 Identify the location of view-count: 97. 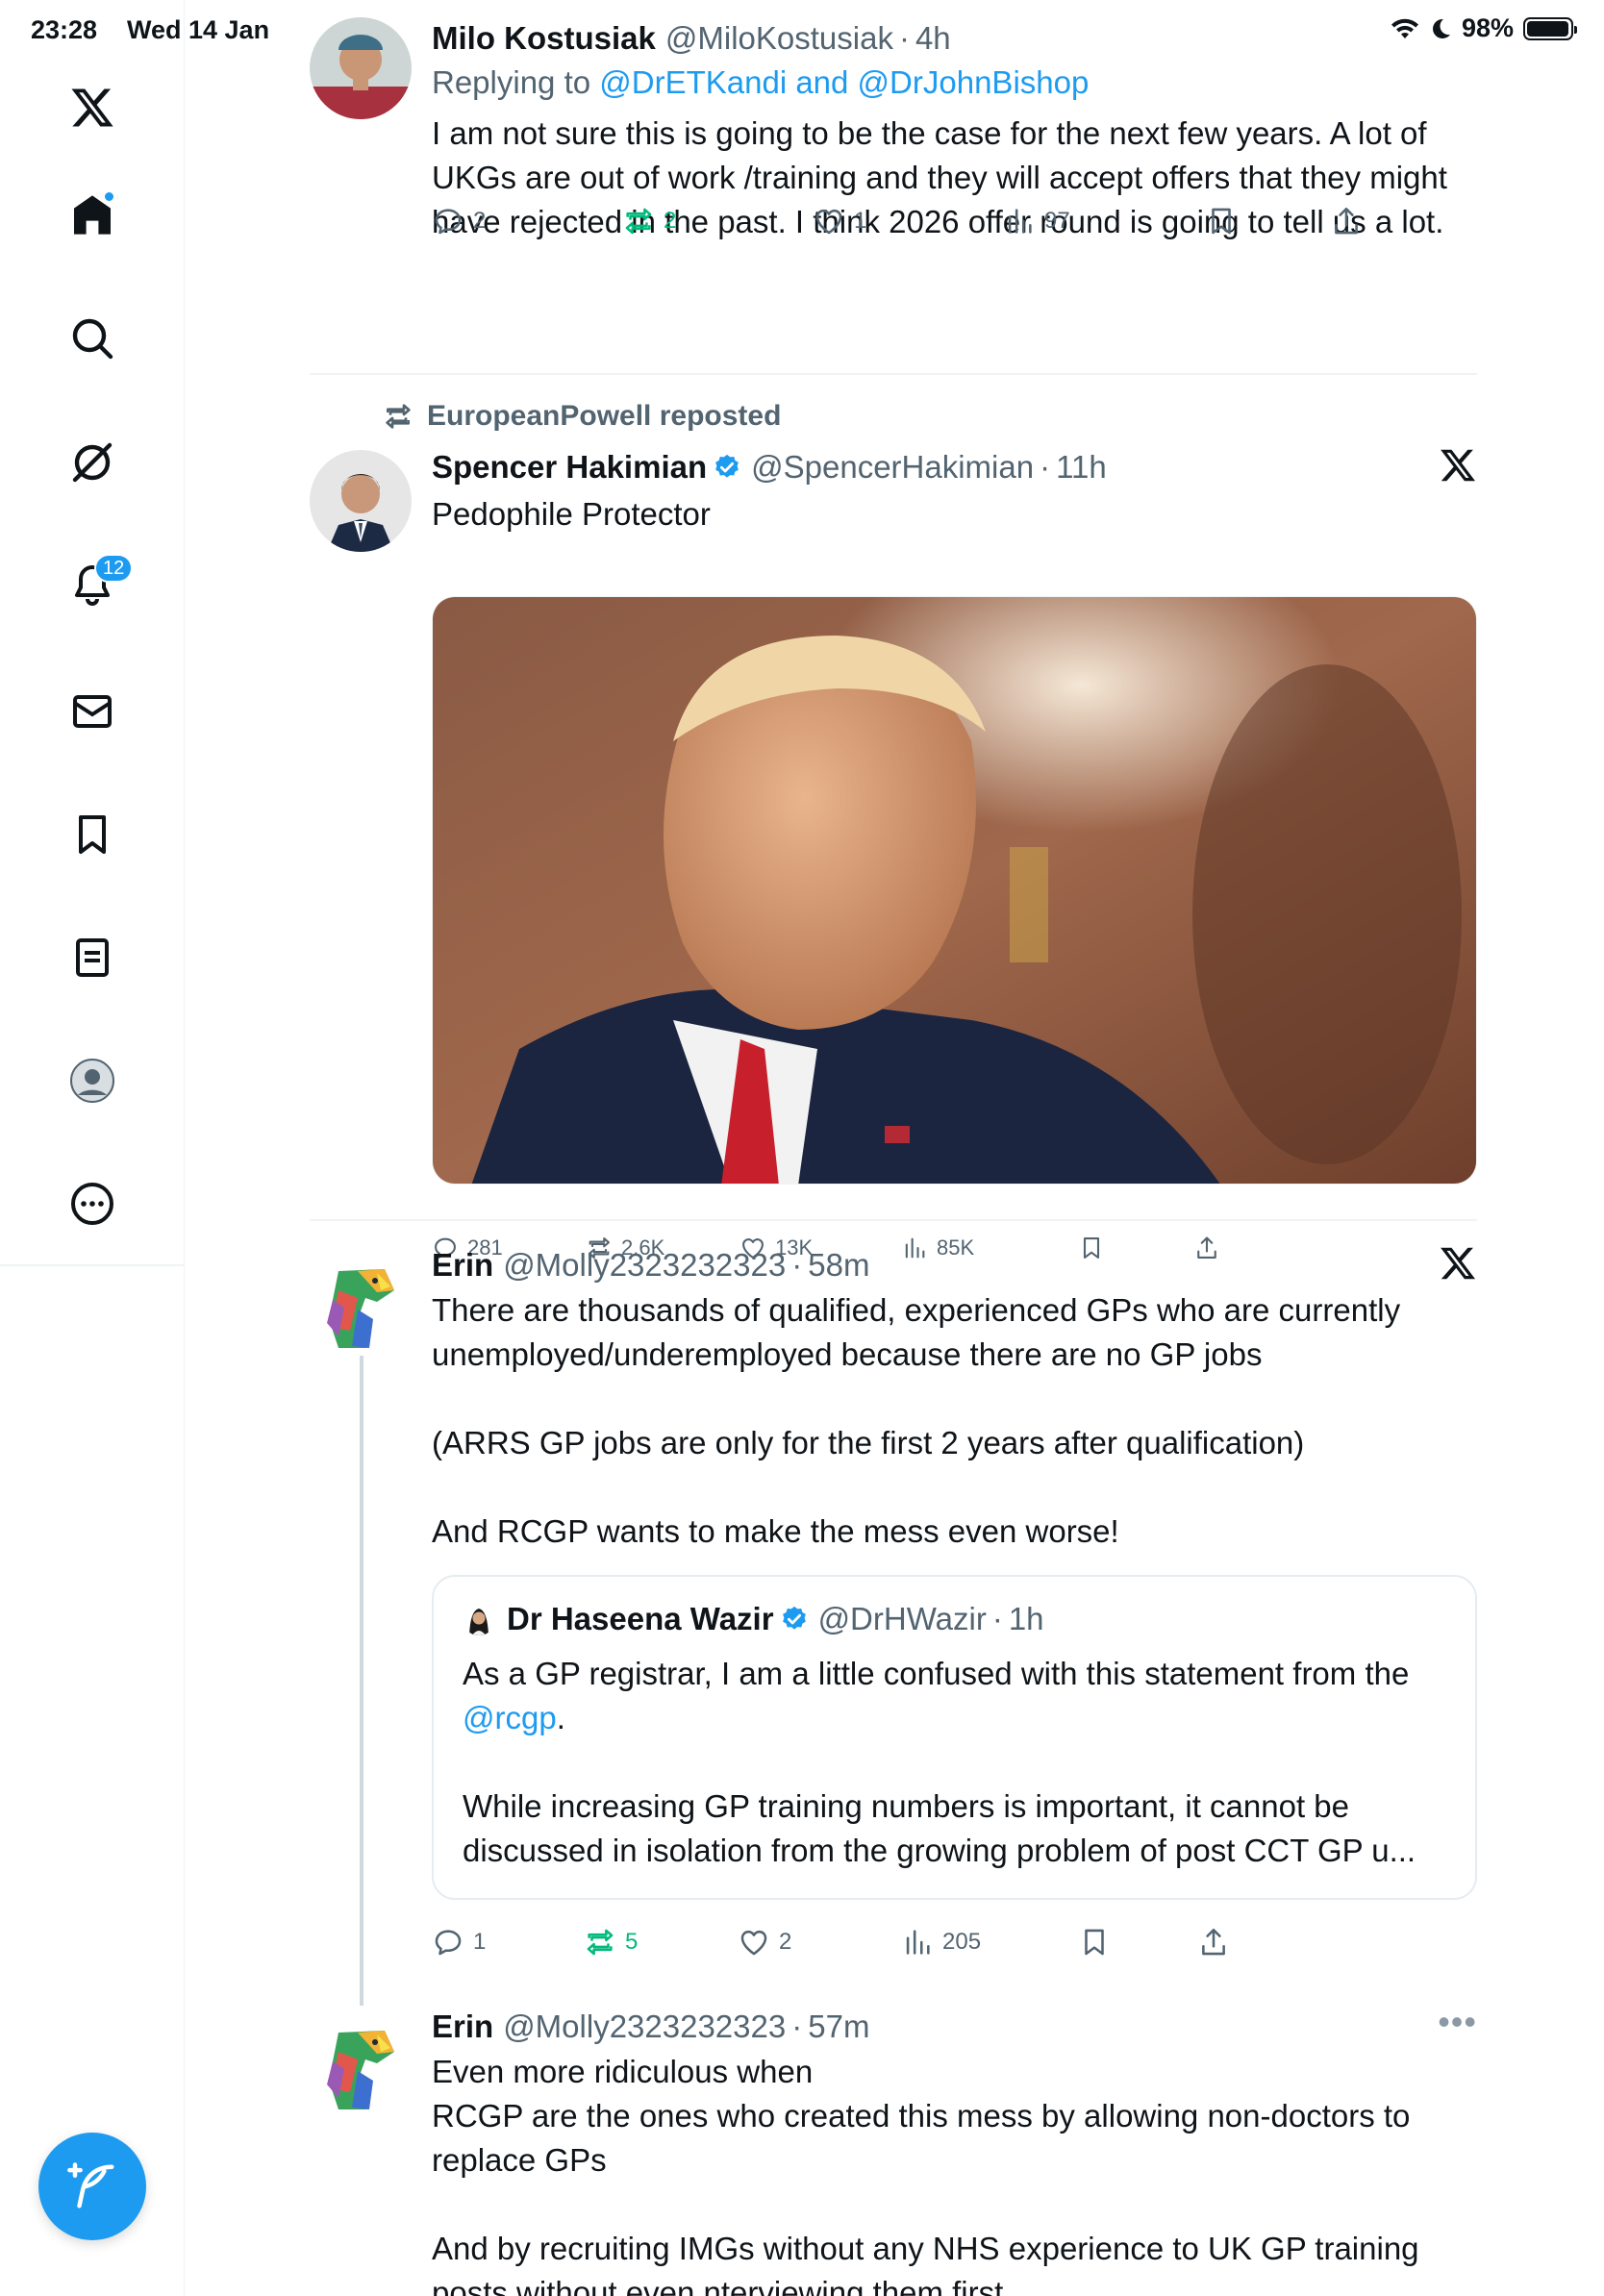
(1057, 221).